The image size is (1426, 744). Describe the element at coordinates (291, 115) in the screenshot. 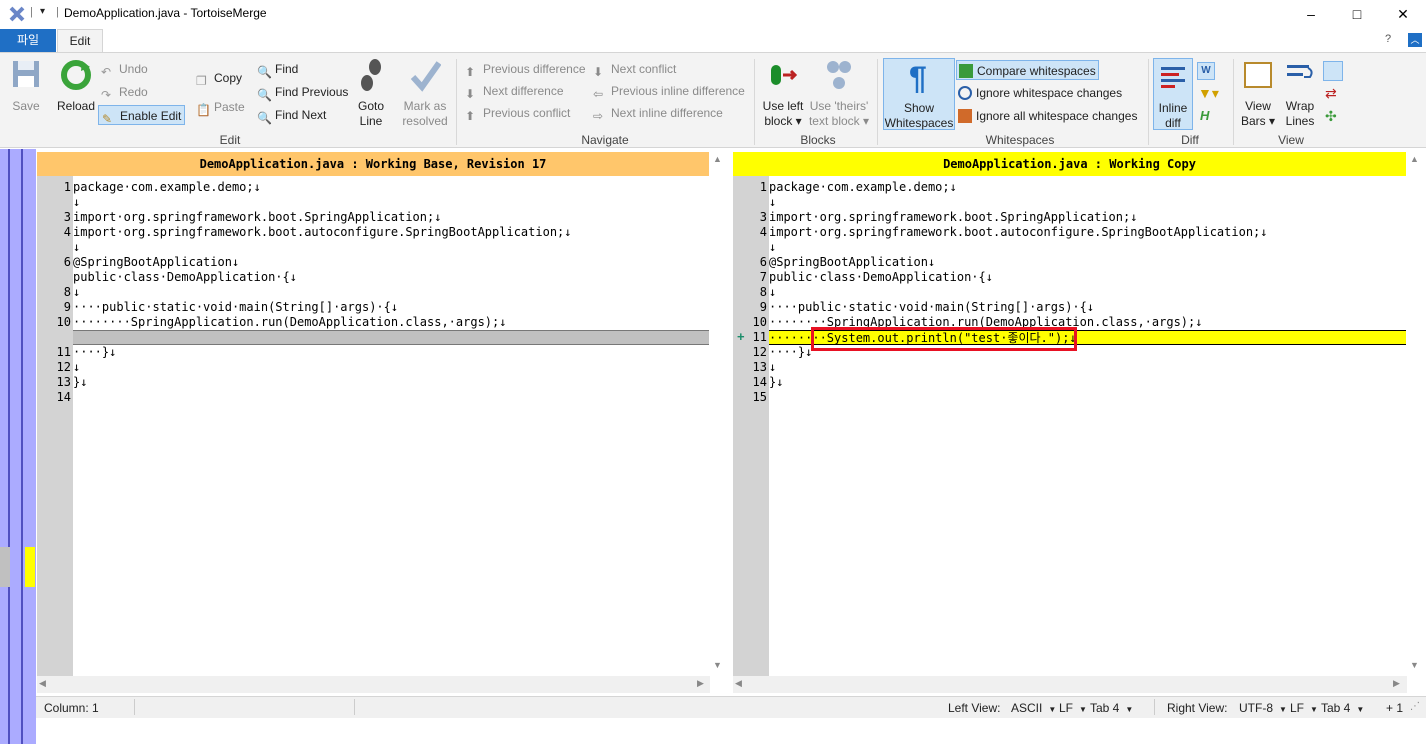

I see `find-next-button: 🔍 Find Next` at that location.